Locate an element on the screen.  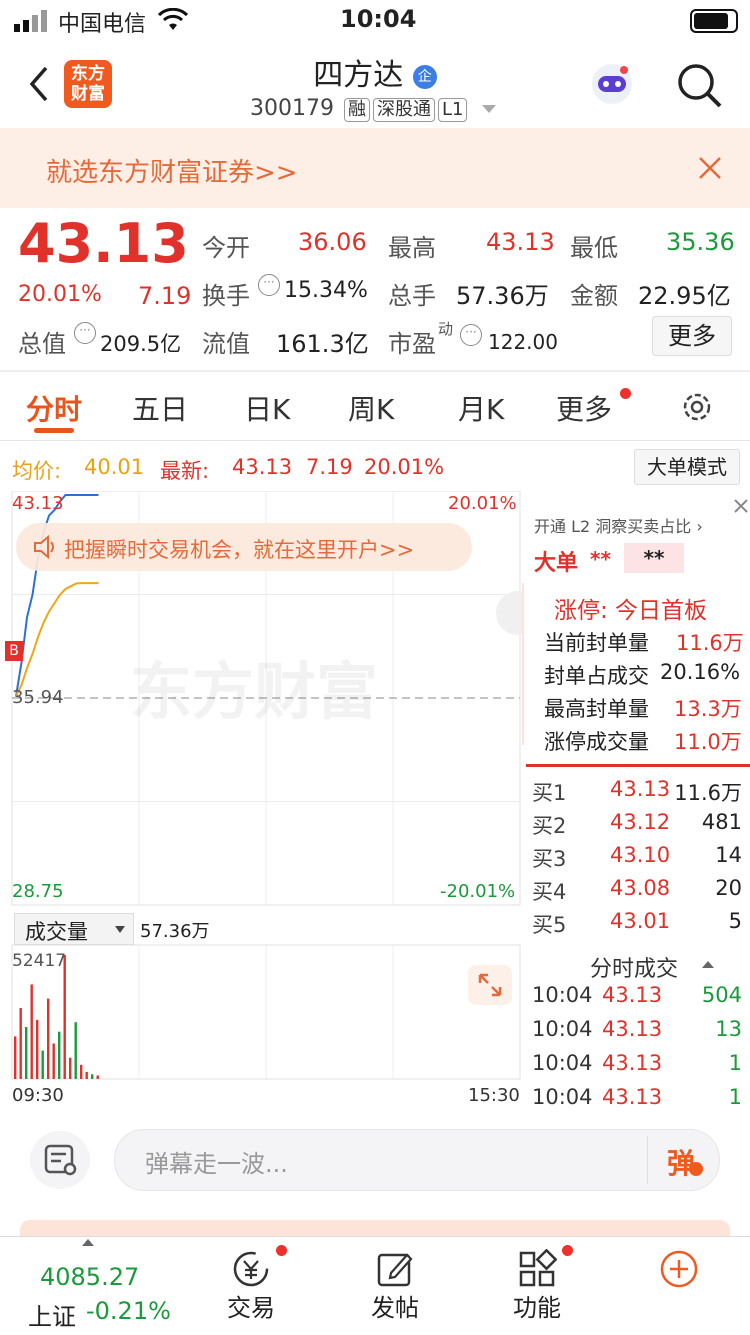
wifi-icon is located at coordinates (173, 22).